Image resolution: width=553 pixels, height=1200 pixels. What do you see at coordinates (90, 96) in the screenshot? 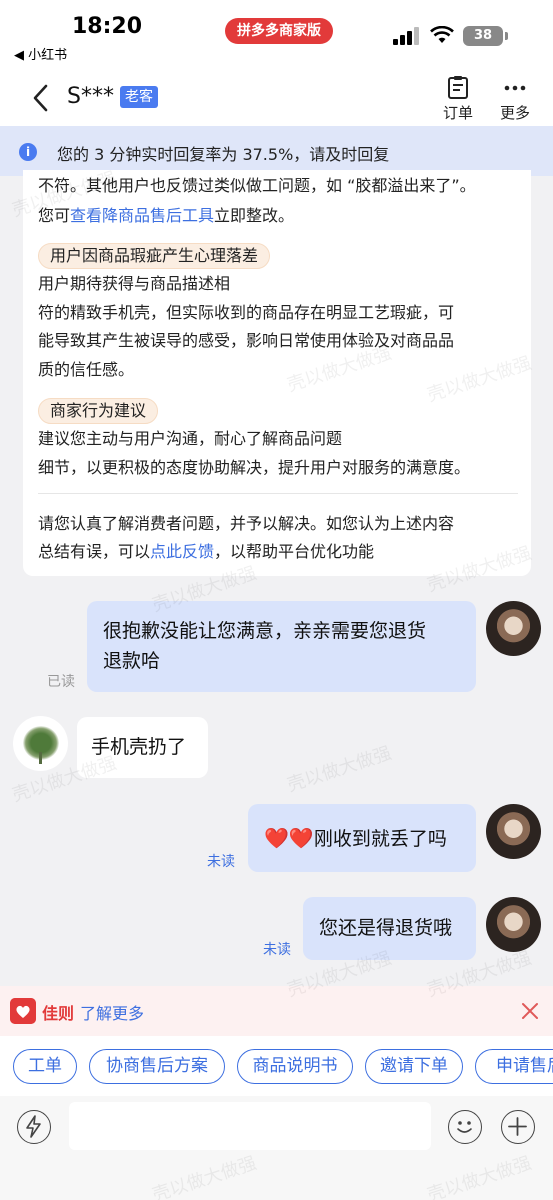
I see `chat-contact-name: S***` at bounding box center [90, 96].